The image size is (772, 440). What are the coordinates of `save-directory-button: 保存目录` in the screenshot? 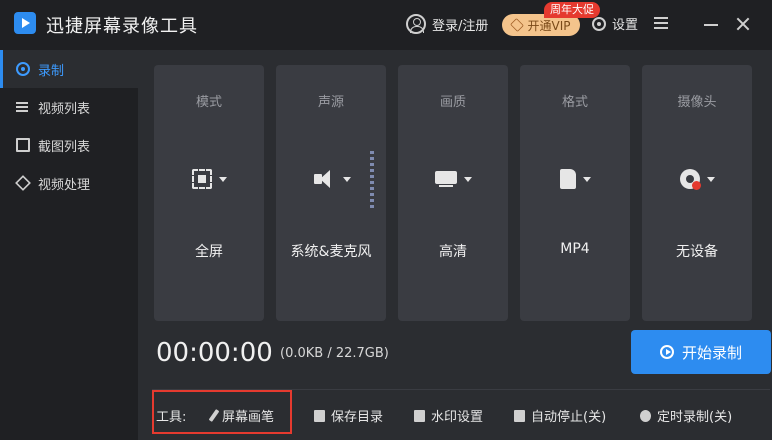 It's located at (348, 415).